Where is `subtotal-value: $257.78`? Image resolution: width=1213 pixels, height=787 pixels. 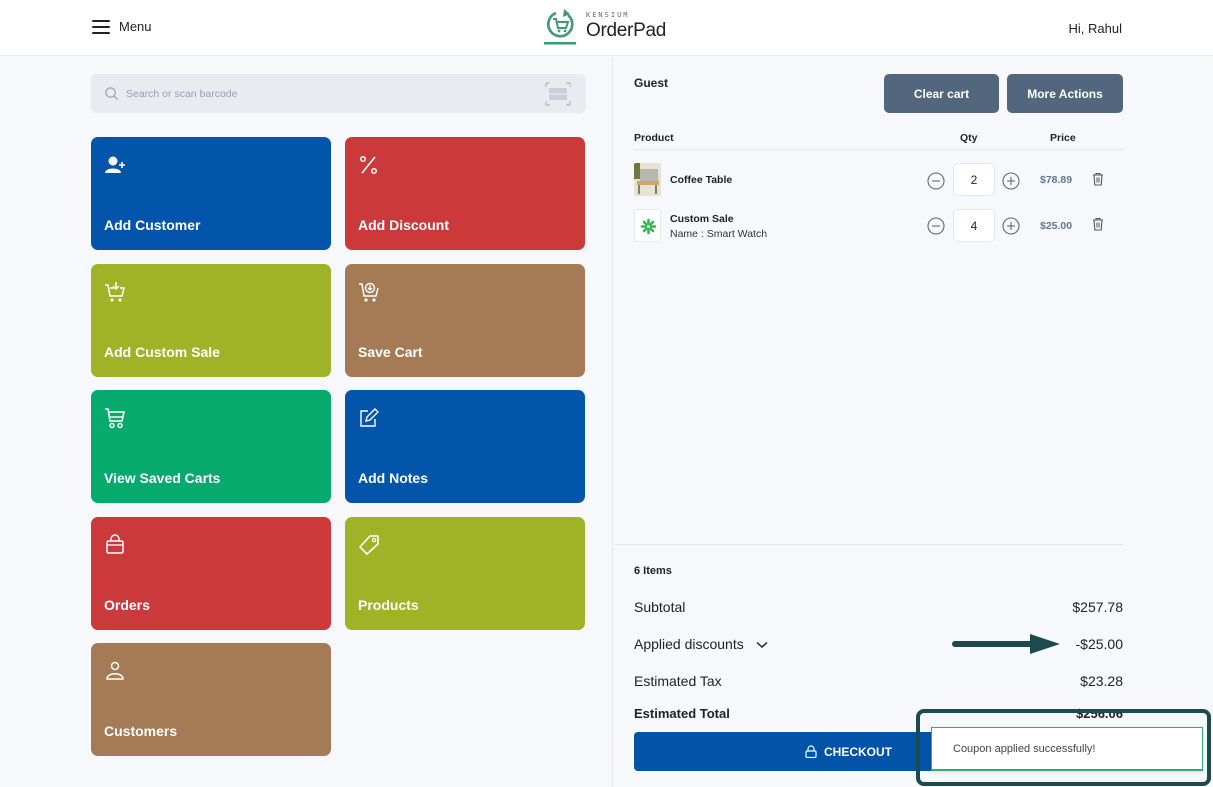 subtotal-value: $257.78 is located at coordinates (1097, 607).